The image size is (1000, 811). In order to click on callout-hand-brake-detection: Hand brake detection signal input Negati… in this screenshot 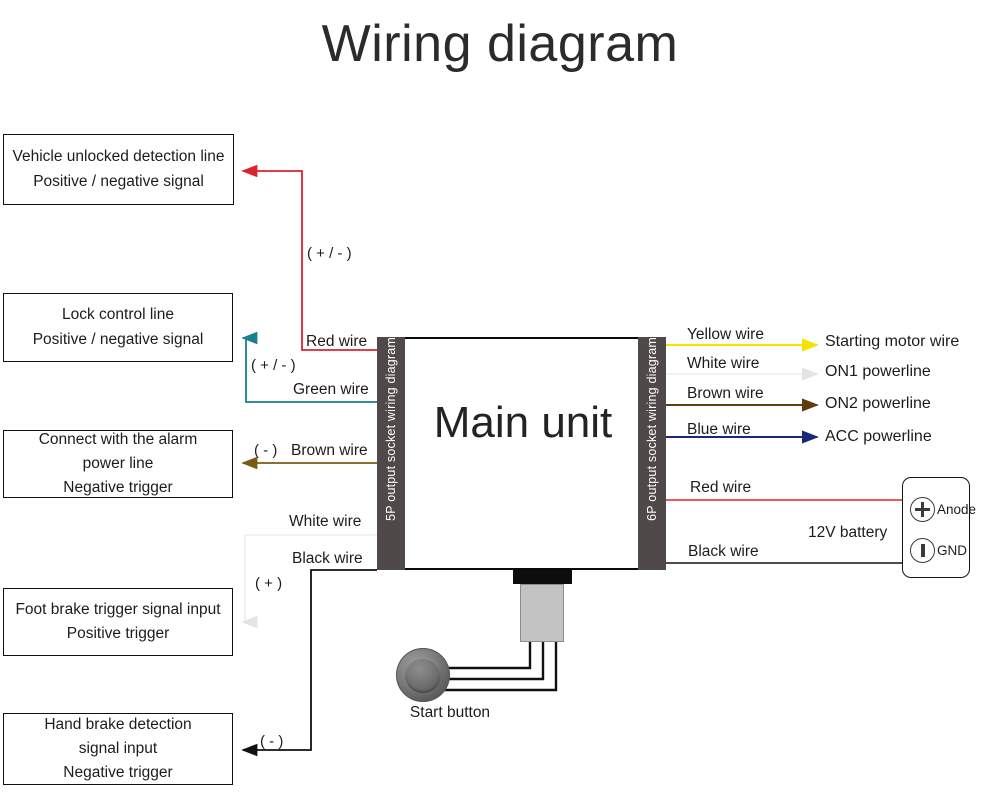, I will do `click(118, 749)`.